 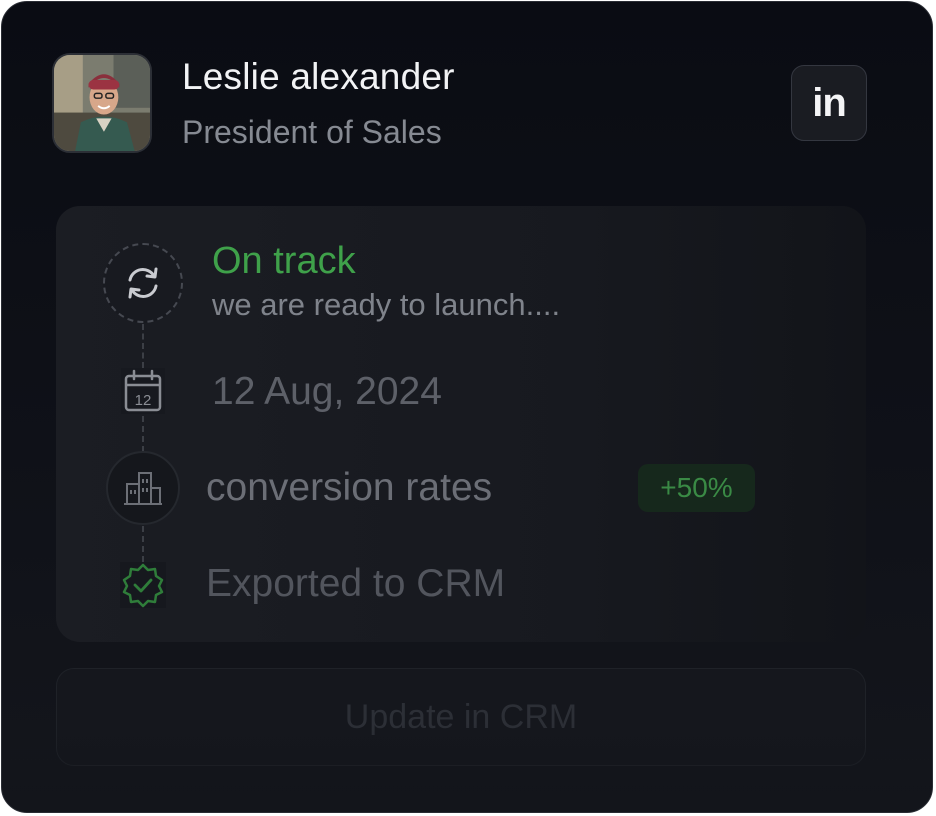 I want to click on profile-name: Leslie alexander, so click(x=318, y=76).